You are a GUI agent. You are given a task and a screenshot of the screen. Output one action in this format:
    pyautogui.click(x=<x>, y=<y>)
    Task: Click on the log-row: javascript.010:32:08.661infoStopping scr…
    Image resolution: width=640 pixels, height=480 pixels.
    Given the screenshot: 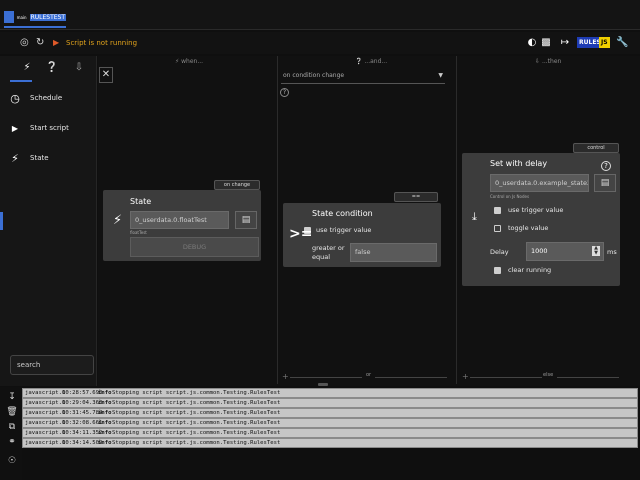 What is the action you would take?
    pyautogui.click(x=330, y=423)
    